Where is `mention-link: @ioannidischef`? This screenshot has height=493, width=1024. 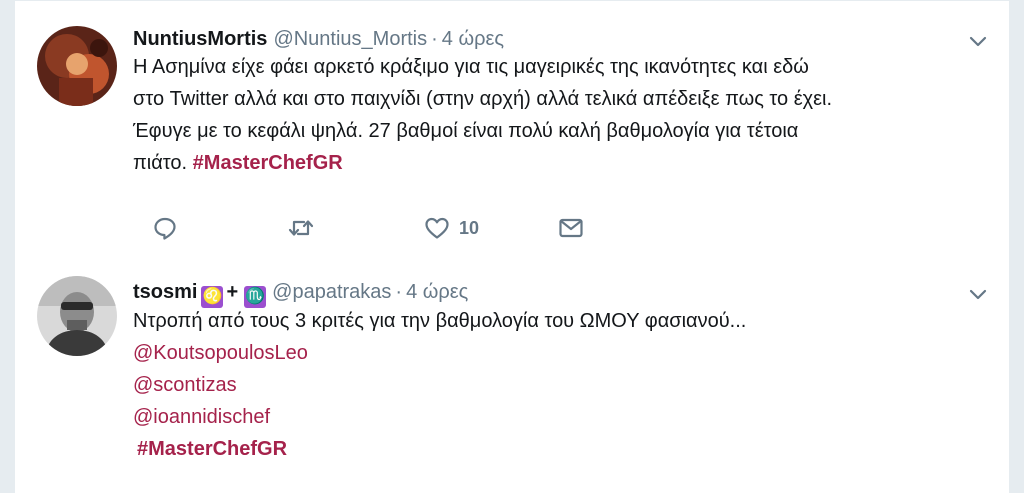 mention-link: @ioannidischef is located at coordinates (553, 417).